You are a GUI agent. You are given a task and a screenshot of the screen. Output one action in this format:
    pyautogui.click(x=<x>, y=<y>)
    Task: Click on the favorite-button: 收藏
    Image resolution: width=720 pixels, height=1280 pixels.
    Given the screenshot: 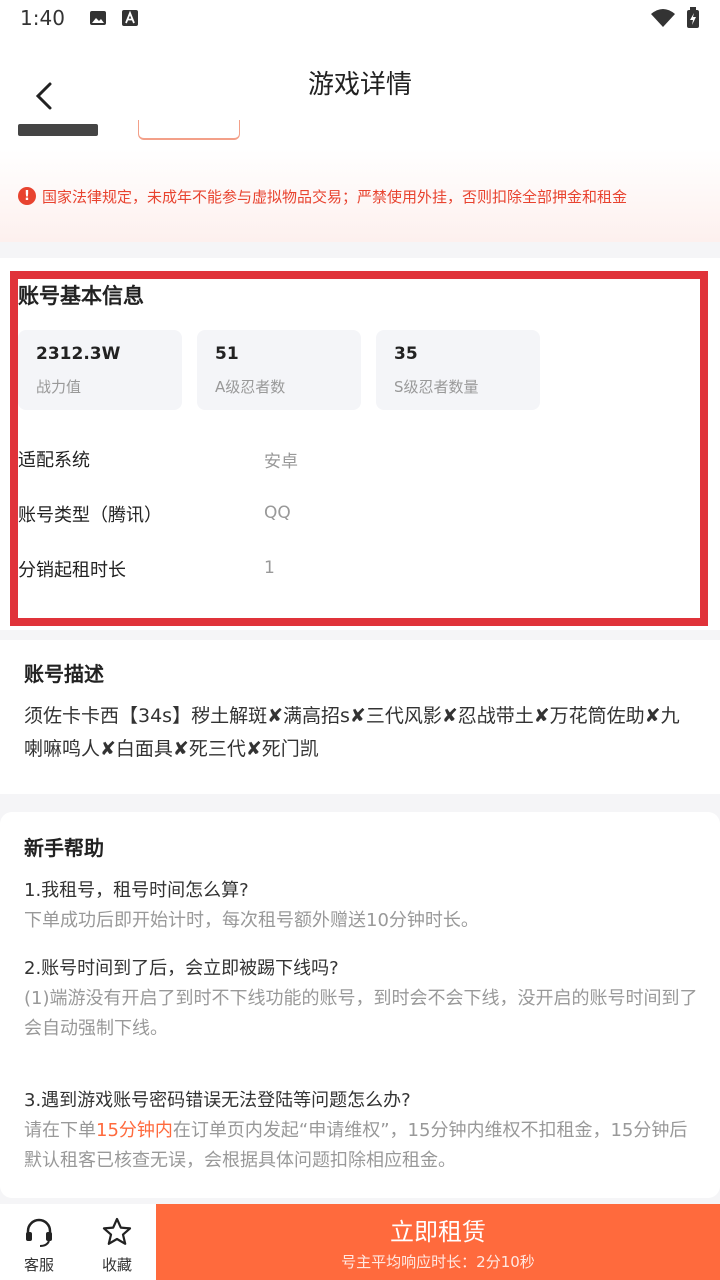 What is the action you would take?
    pyautogui.click(x=117, y=1242)
    